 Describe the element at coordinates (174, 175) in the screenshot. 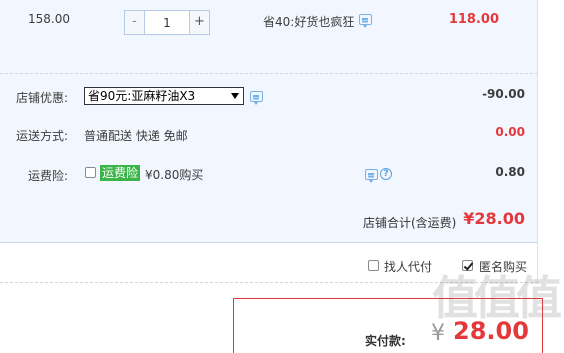

I see `insurance-price: ¥0.80购买` at that location.